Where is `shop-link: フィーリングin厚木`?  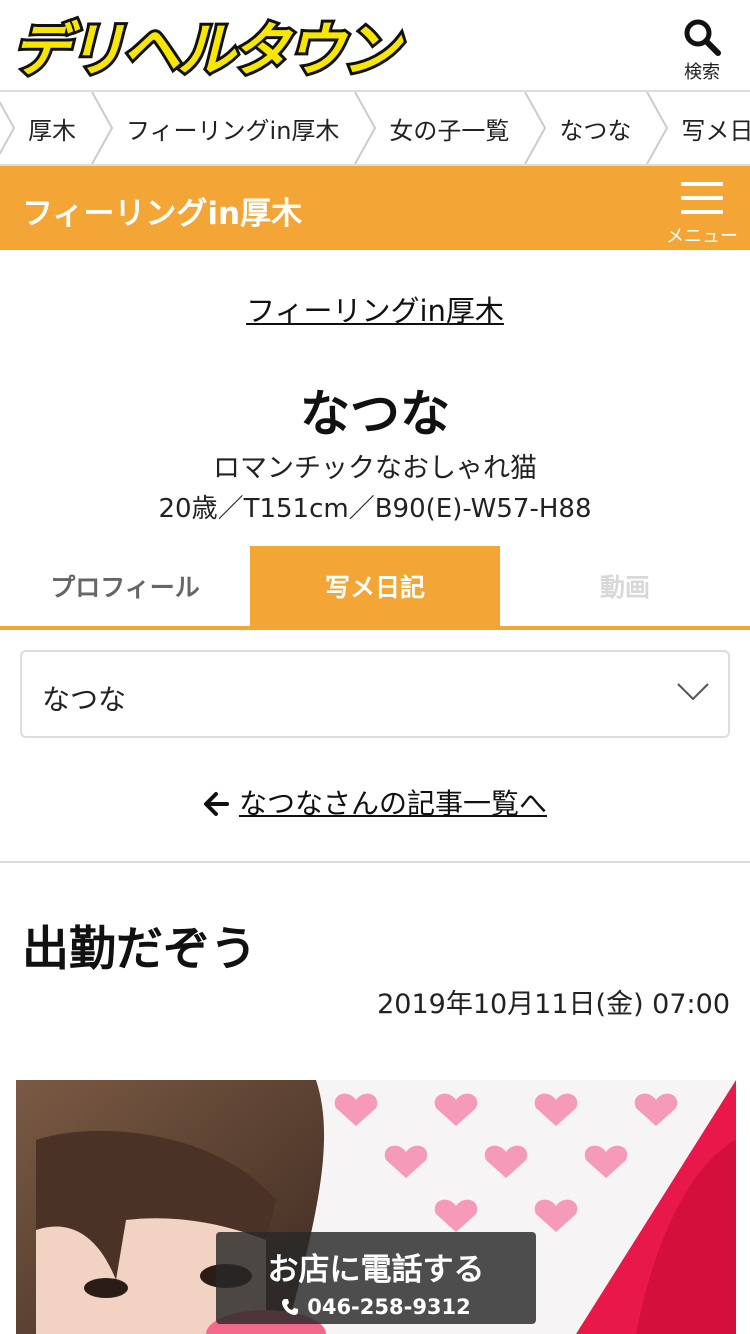 shop-link: フィーリングin厚木 is located at coordinates (375, 309).